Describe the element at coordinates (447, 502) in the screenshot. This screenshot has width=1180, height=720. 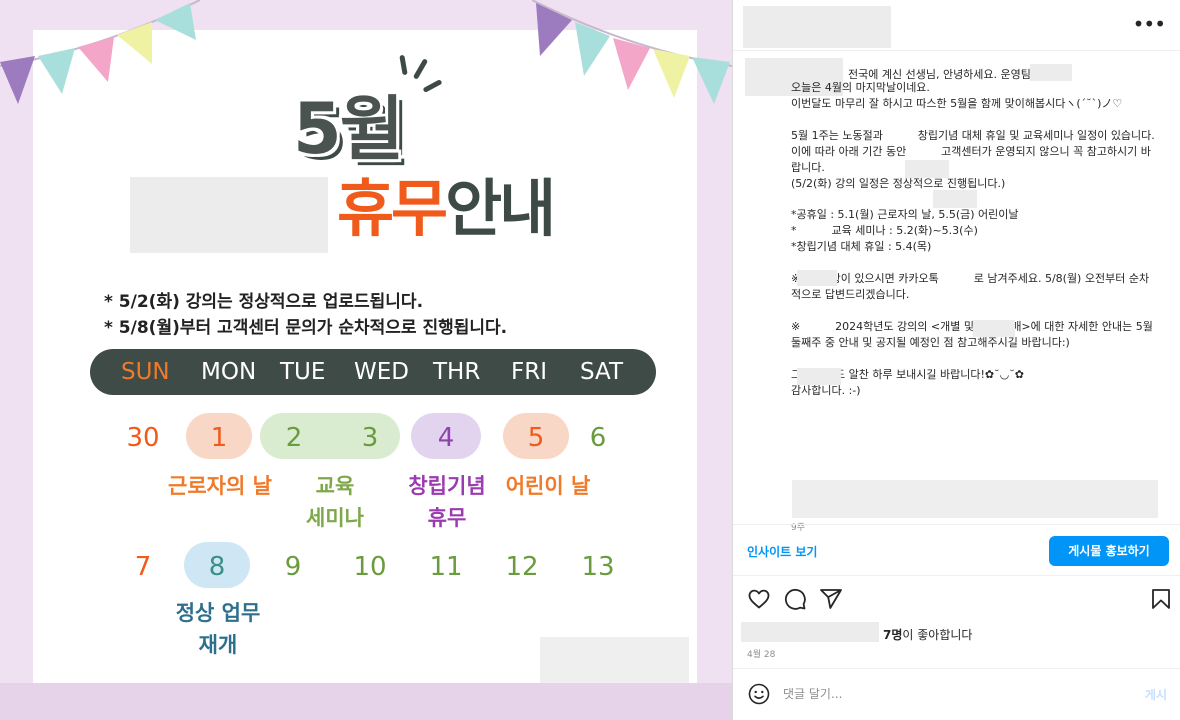
I see `event-founding-holiday: 창립기념 휴무` at that location.